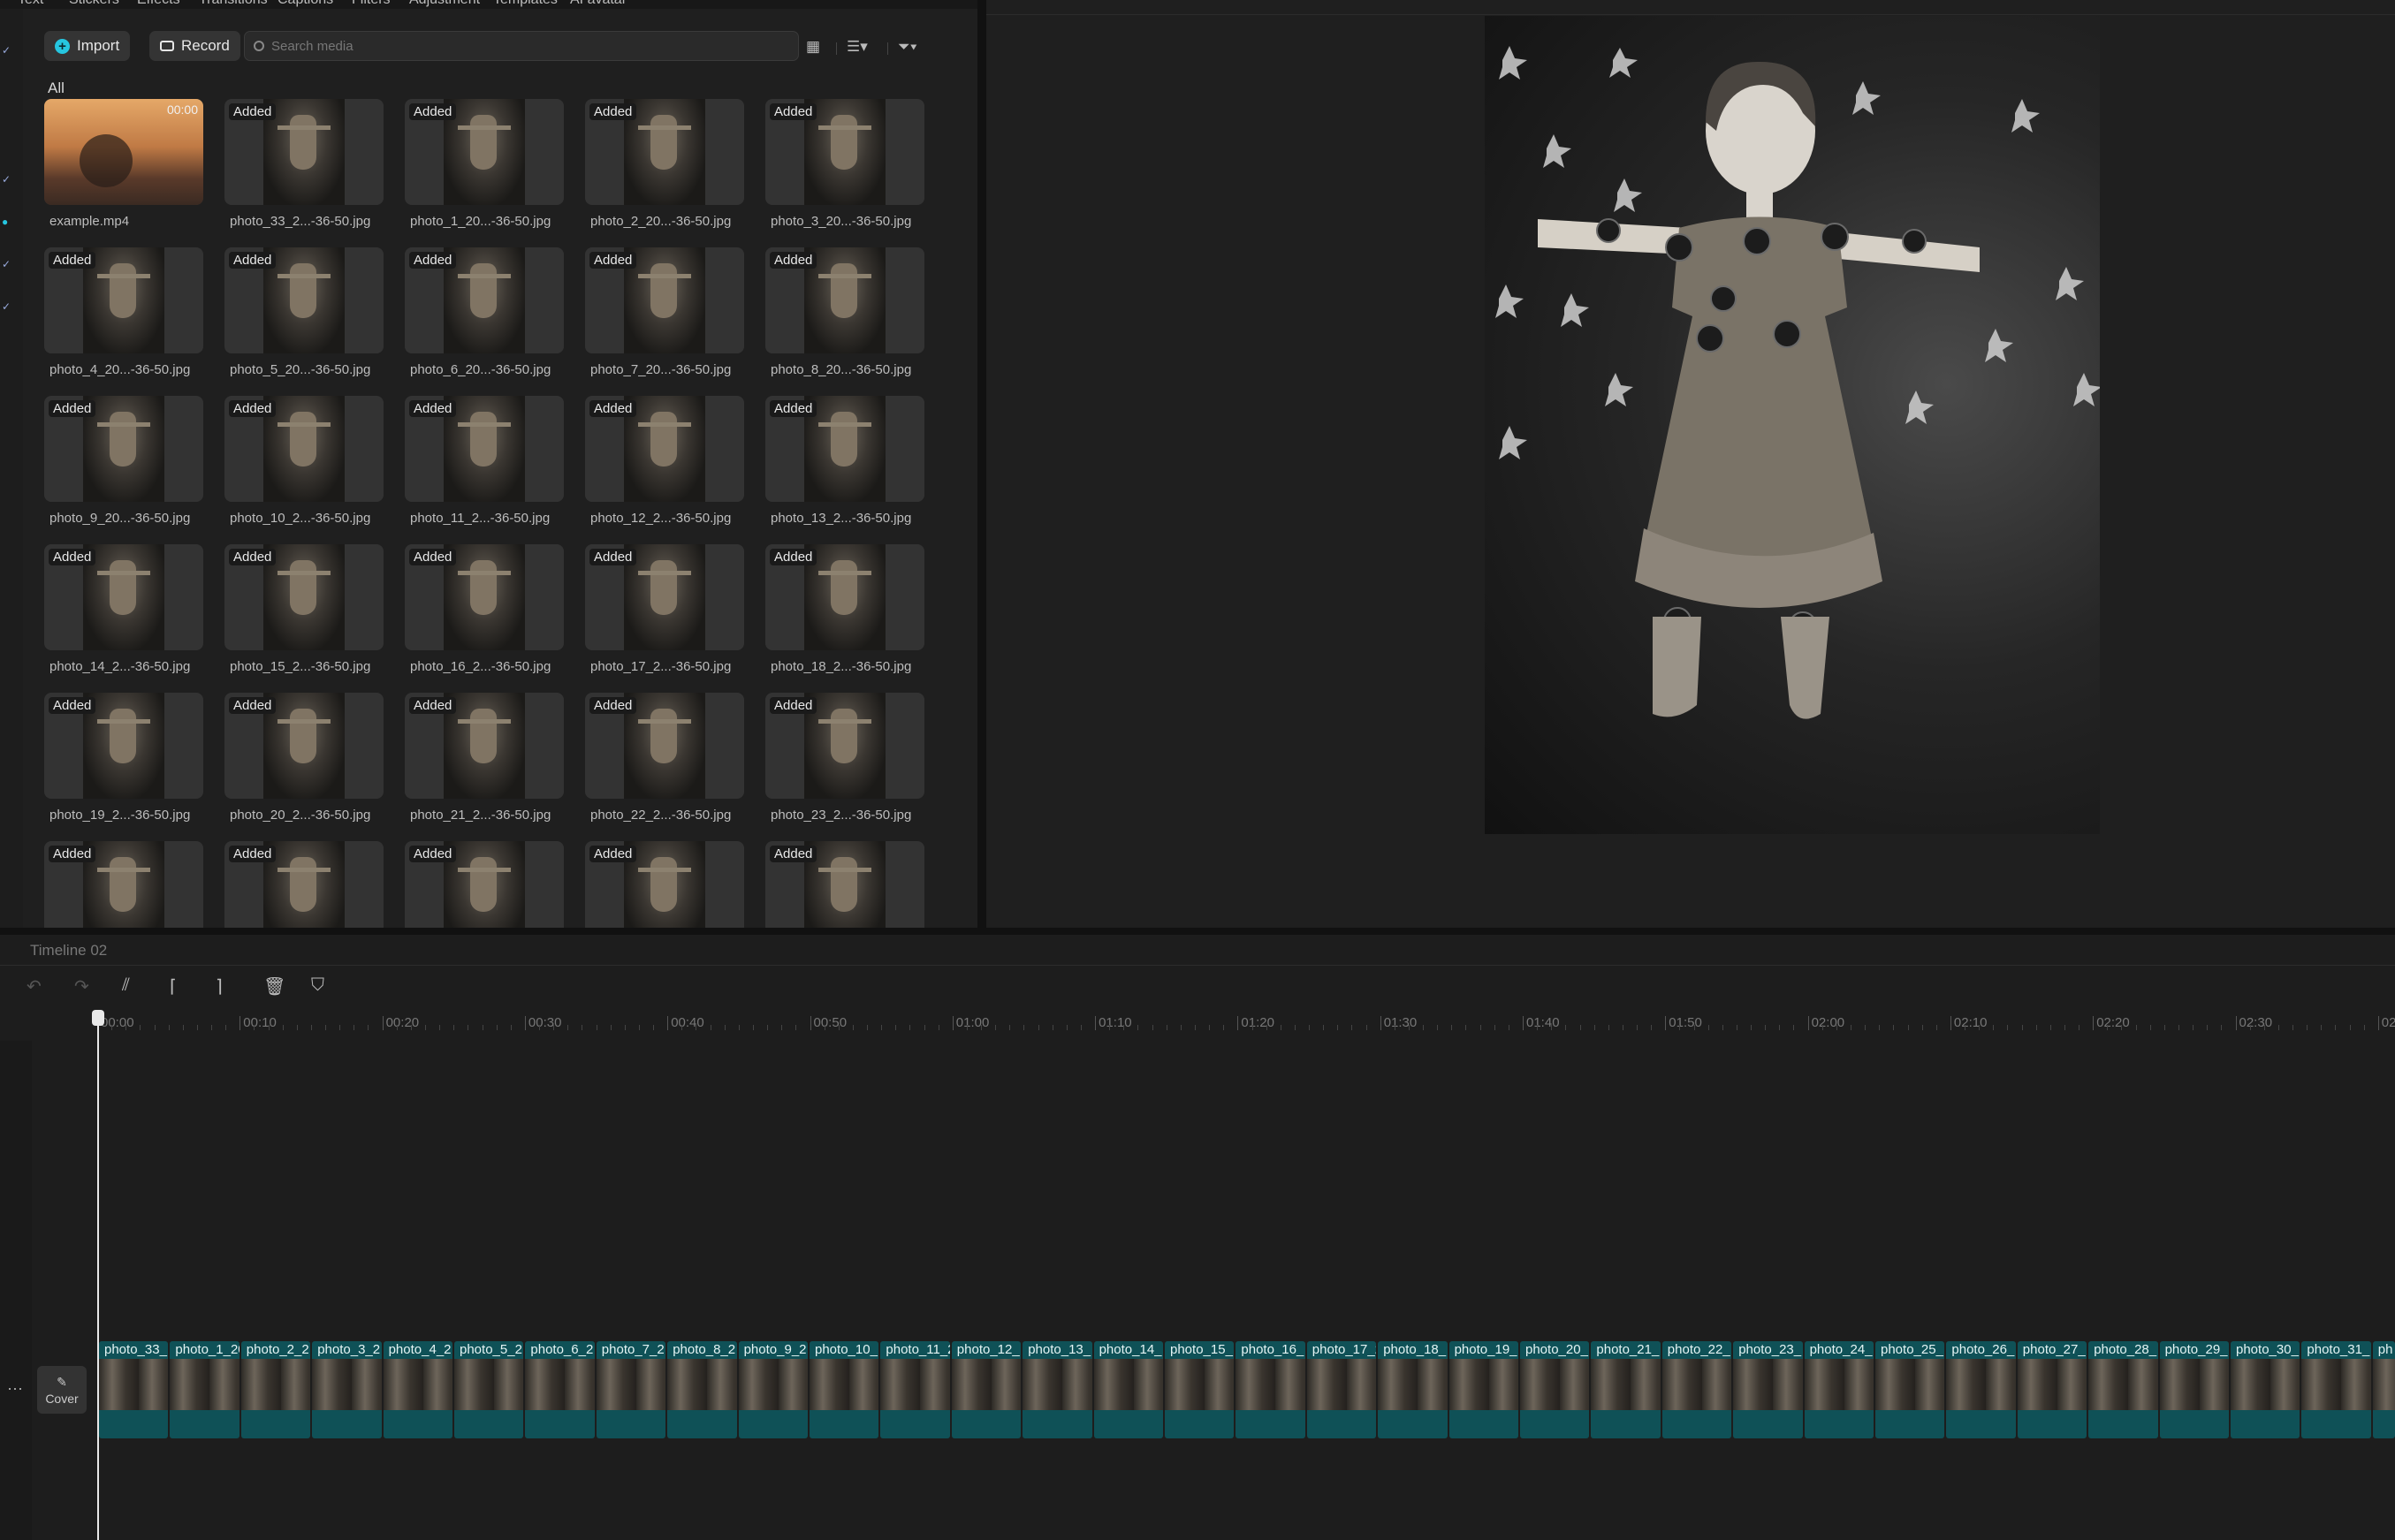 The image size is (2395, 1540). I want to click on tab-templates: Templates, so click(525, 4).